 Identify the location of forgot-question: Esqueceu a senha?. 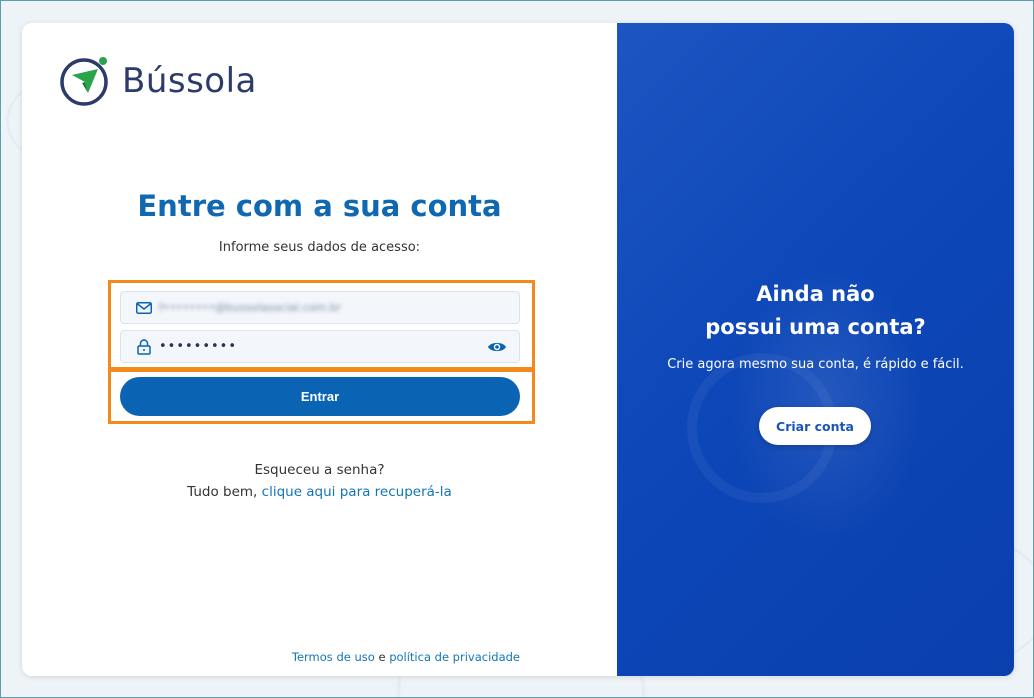
(319, 470).